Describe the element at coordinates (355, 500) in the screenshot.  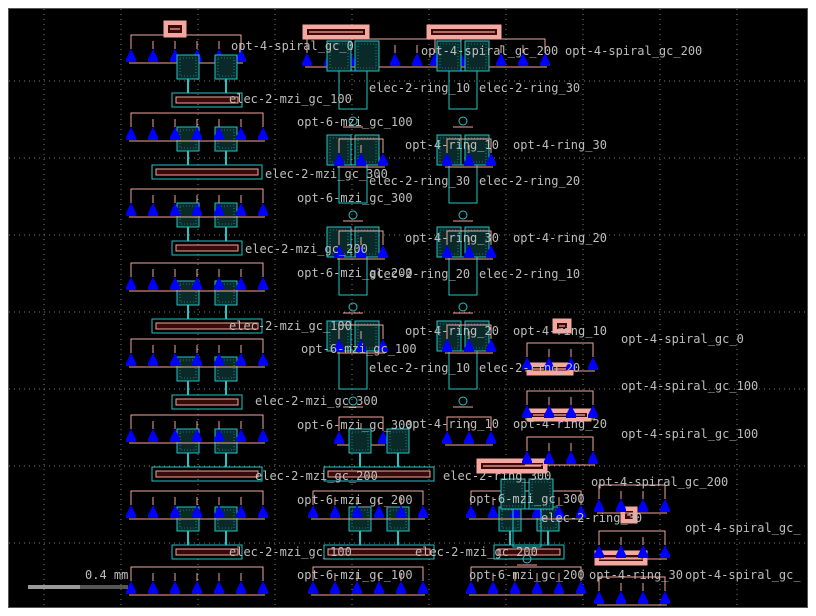
I see `cell-label: opt-6-mzi_gc_200` at that location.